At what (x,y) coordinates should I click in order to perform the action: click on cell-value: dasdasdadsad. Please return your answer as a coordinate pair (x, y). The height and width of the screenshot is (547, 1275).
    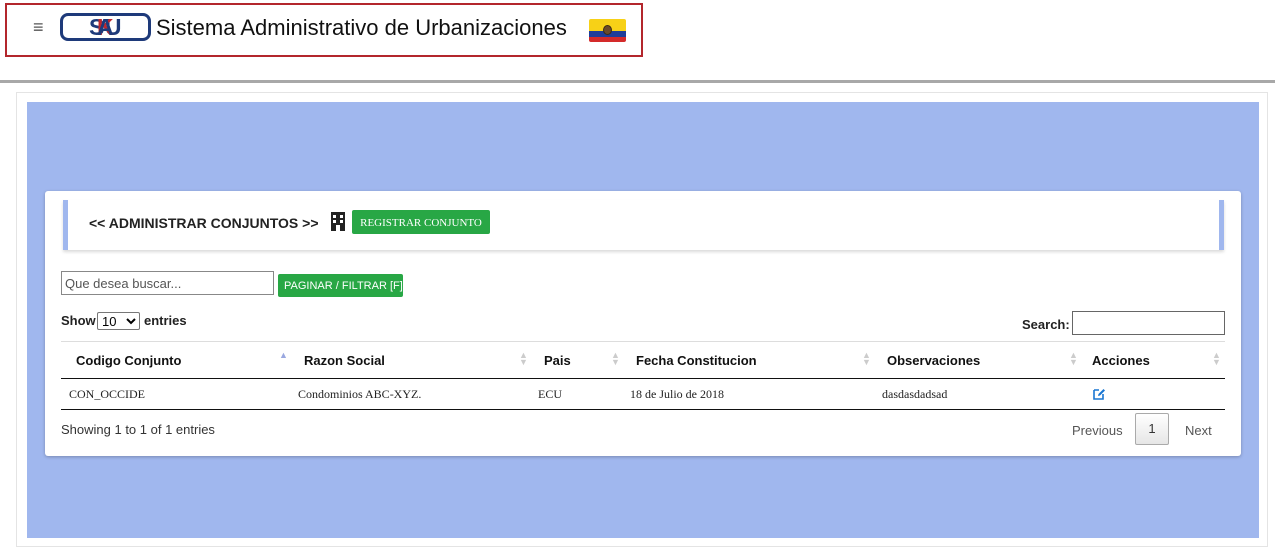
    Looking at the image, I should click on (915, 394).